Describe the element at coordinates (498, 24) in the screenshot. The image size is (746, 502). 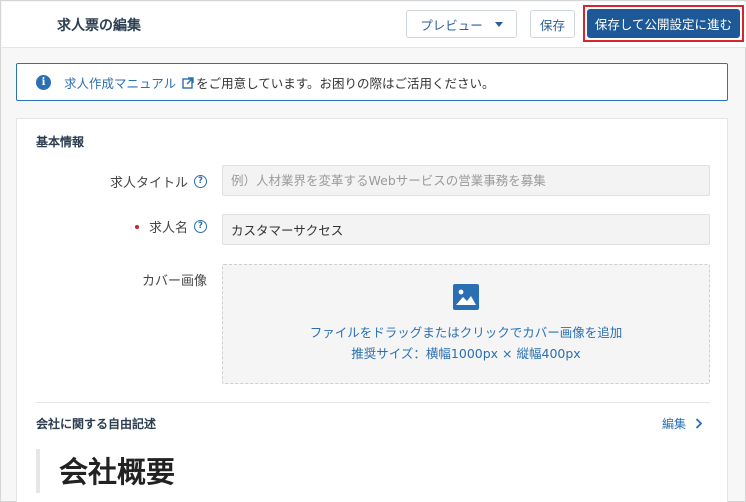
I see `caret-down-icon` at that location.